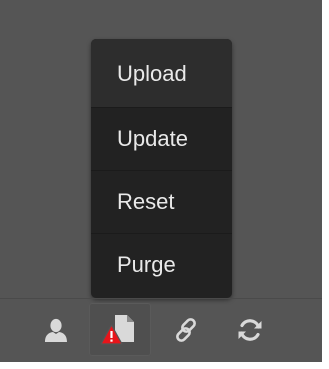 This screenshot has height=369, width=329. Describe the element at coordinates (146, 264) in the screenshot. I see `menu-item-label: Purge` at that location.